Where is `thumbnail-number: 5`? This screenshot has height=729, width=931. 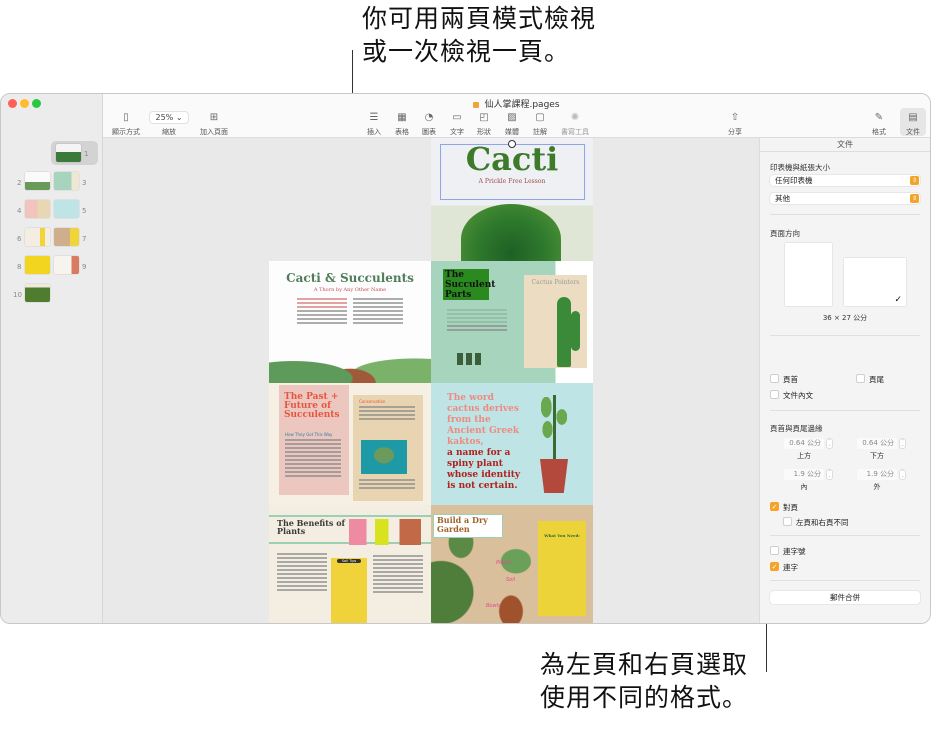 thumbnail-number: 5 is located at coordinates (84, 211).